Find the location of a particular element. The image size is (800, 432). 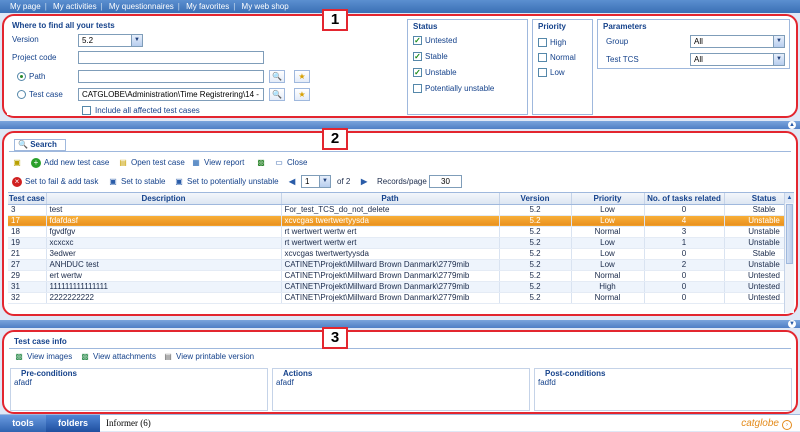

cell-test-case: 29 is located at coordinates (27, 276).